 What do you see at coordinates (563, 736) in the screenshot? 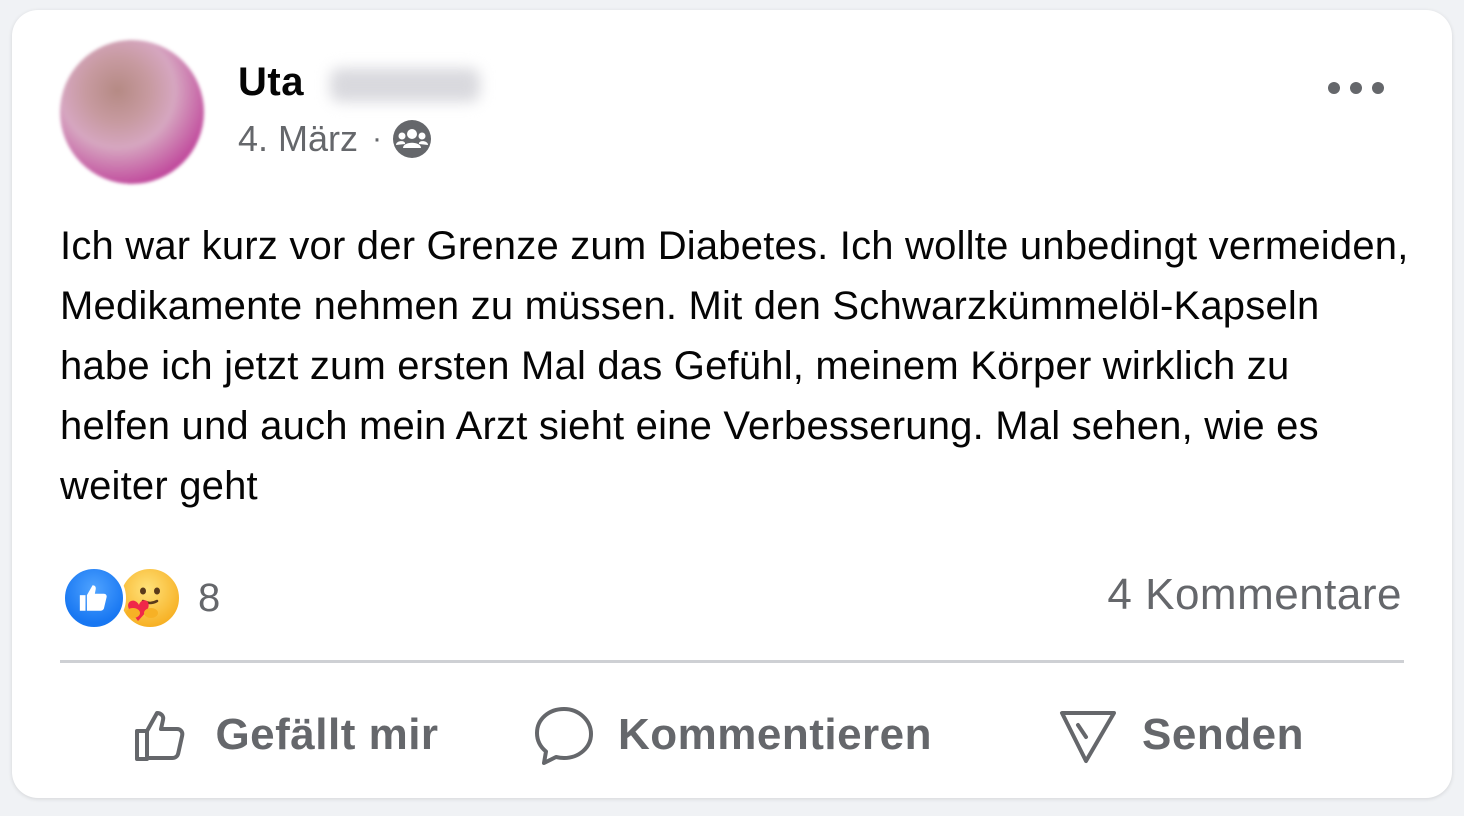
I see `comment-bubble-icon` at bounding box center [563, 736].